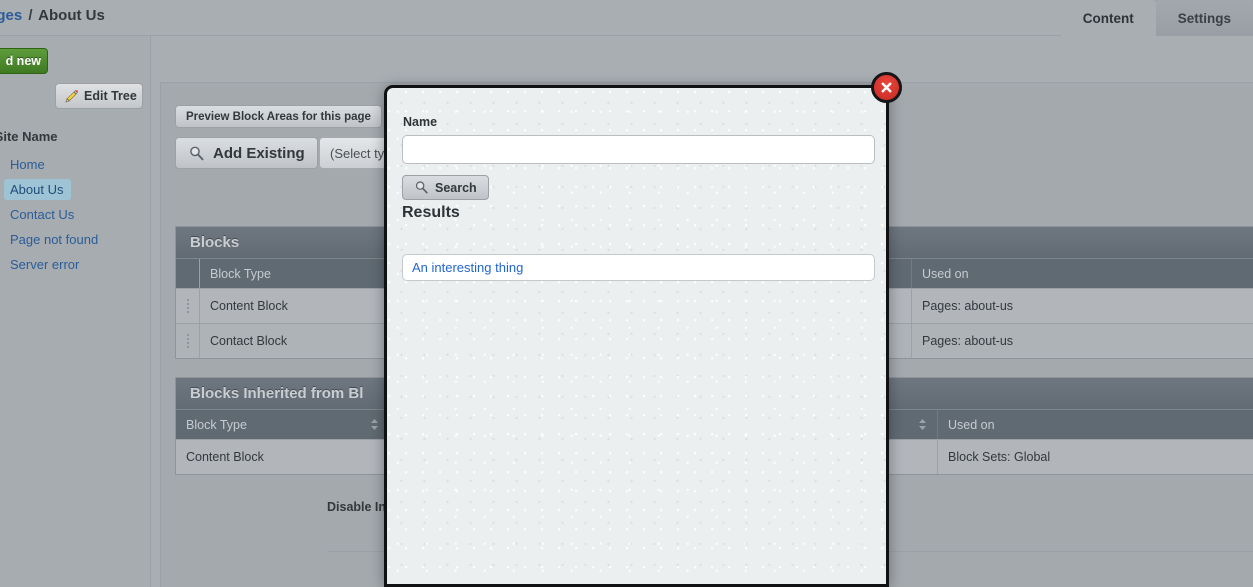 The width and height of the screenshot is (1253, 587). I want to click on sidebar-item-server-error: Server error, so click(45, 264).